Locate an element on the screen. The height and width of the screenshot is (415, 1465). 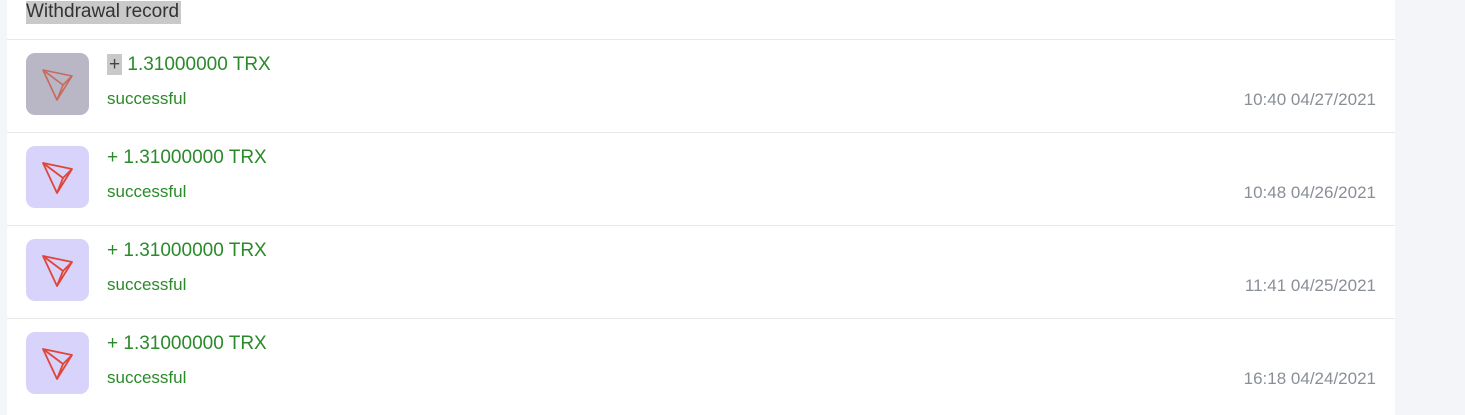
left-margin is located at coordinates (3, 207).